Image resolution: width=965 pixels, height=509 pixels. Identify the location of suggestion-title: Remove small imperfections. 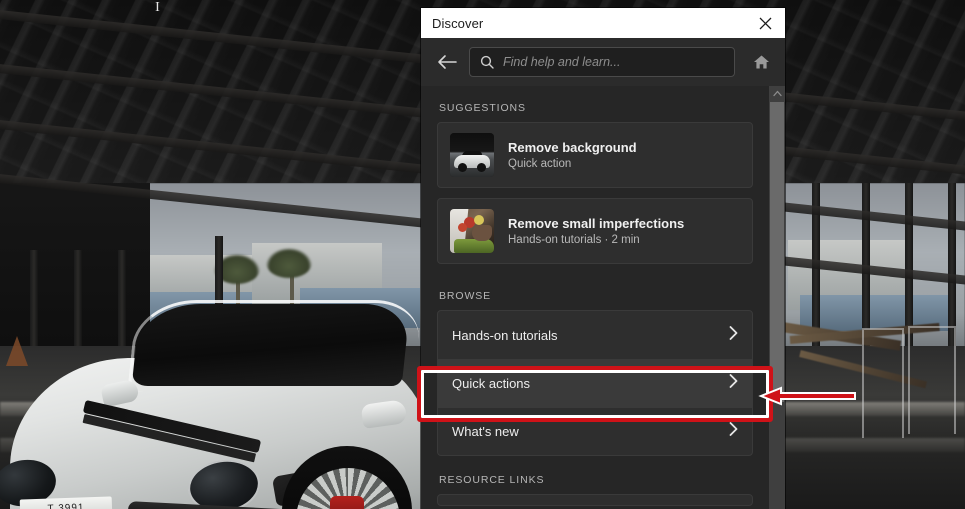
(596, 223).